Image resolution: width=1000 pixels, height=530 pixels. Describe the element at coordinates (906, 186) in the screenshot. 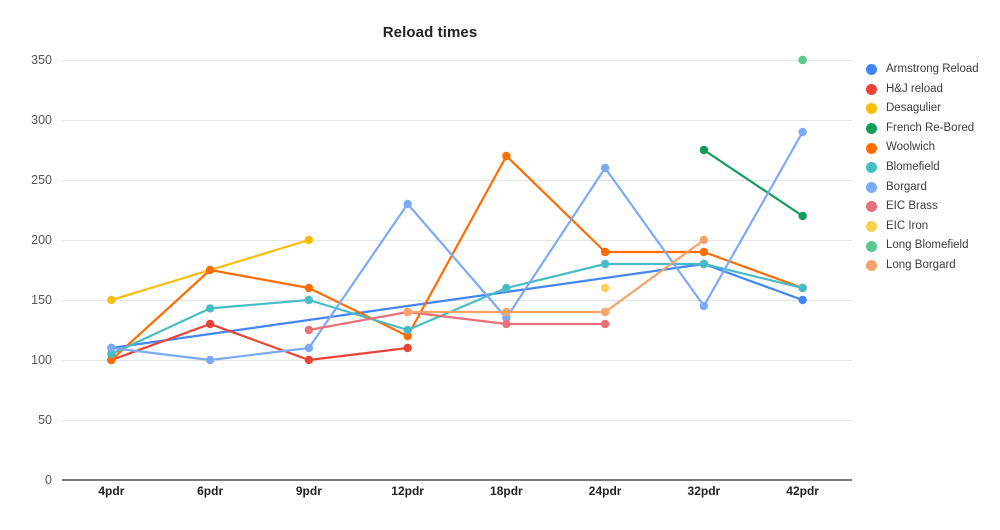

I see `legend-item-label: Borgard` at that location.